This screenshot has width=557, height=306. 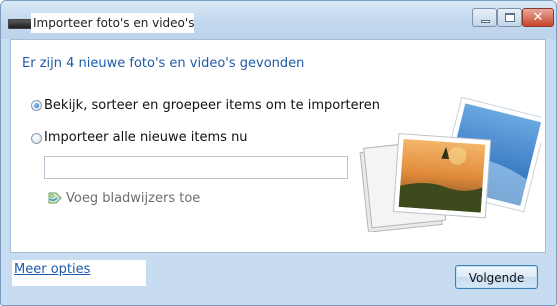 I want to click on camera-icon, so click(x=20, y=24).